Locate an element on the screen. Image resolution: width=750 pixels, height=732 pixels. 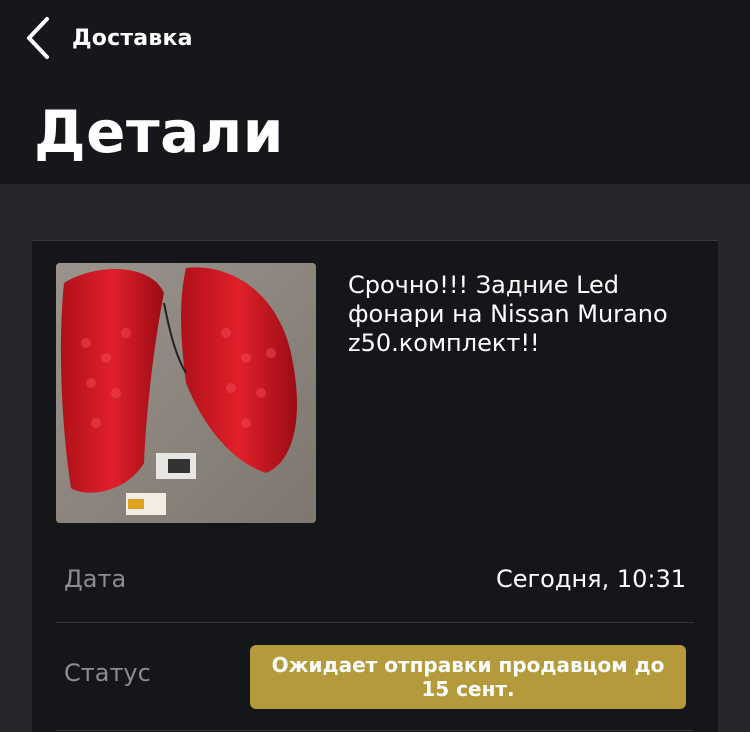
status-label: Статус is located at coordinates (107, 673).